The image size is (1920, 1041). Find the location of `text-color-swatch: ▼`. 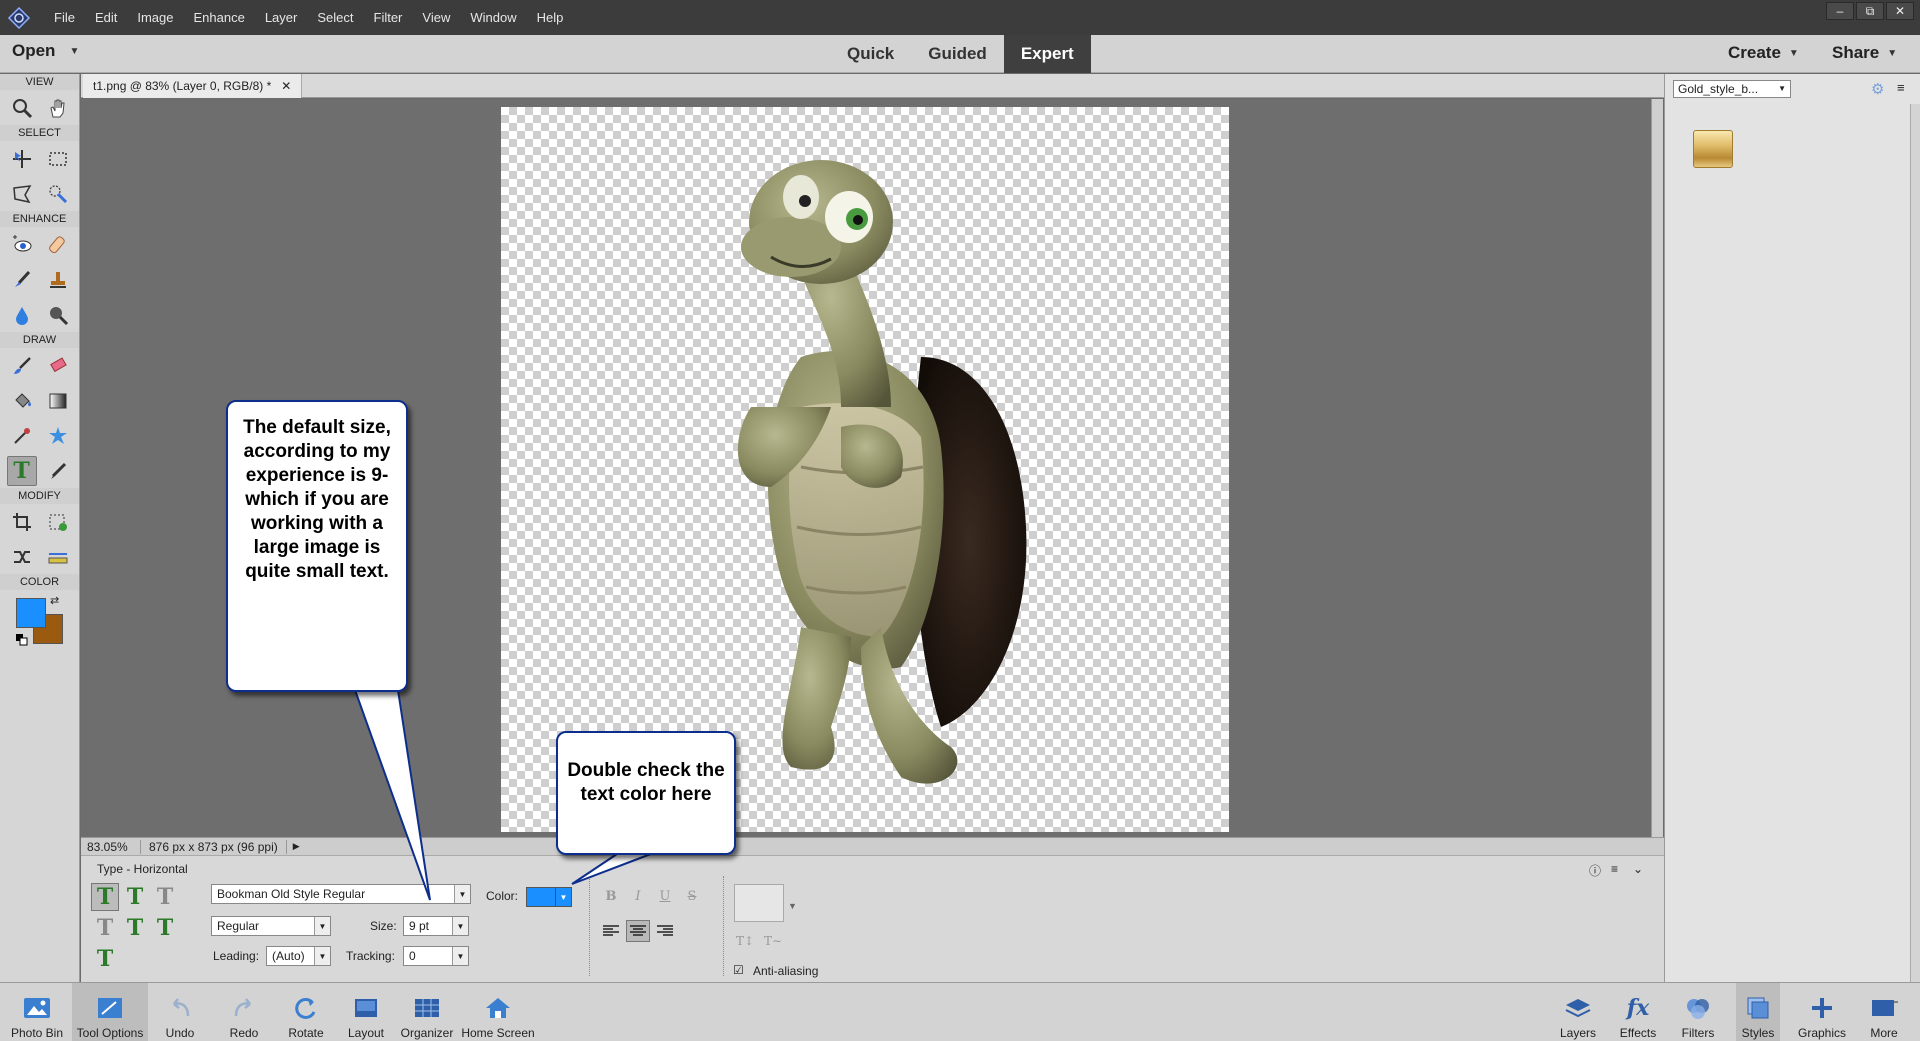

text-color-swatch: ▼ is located at coordinates (549, 897).